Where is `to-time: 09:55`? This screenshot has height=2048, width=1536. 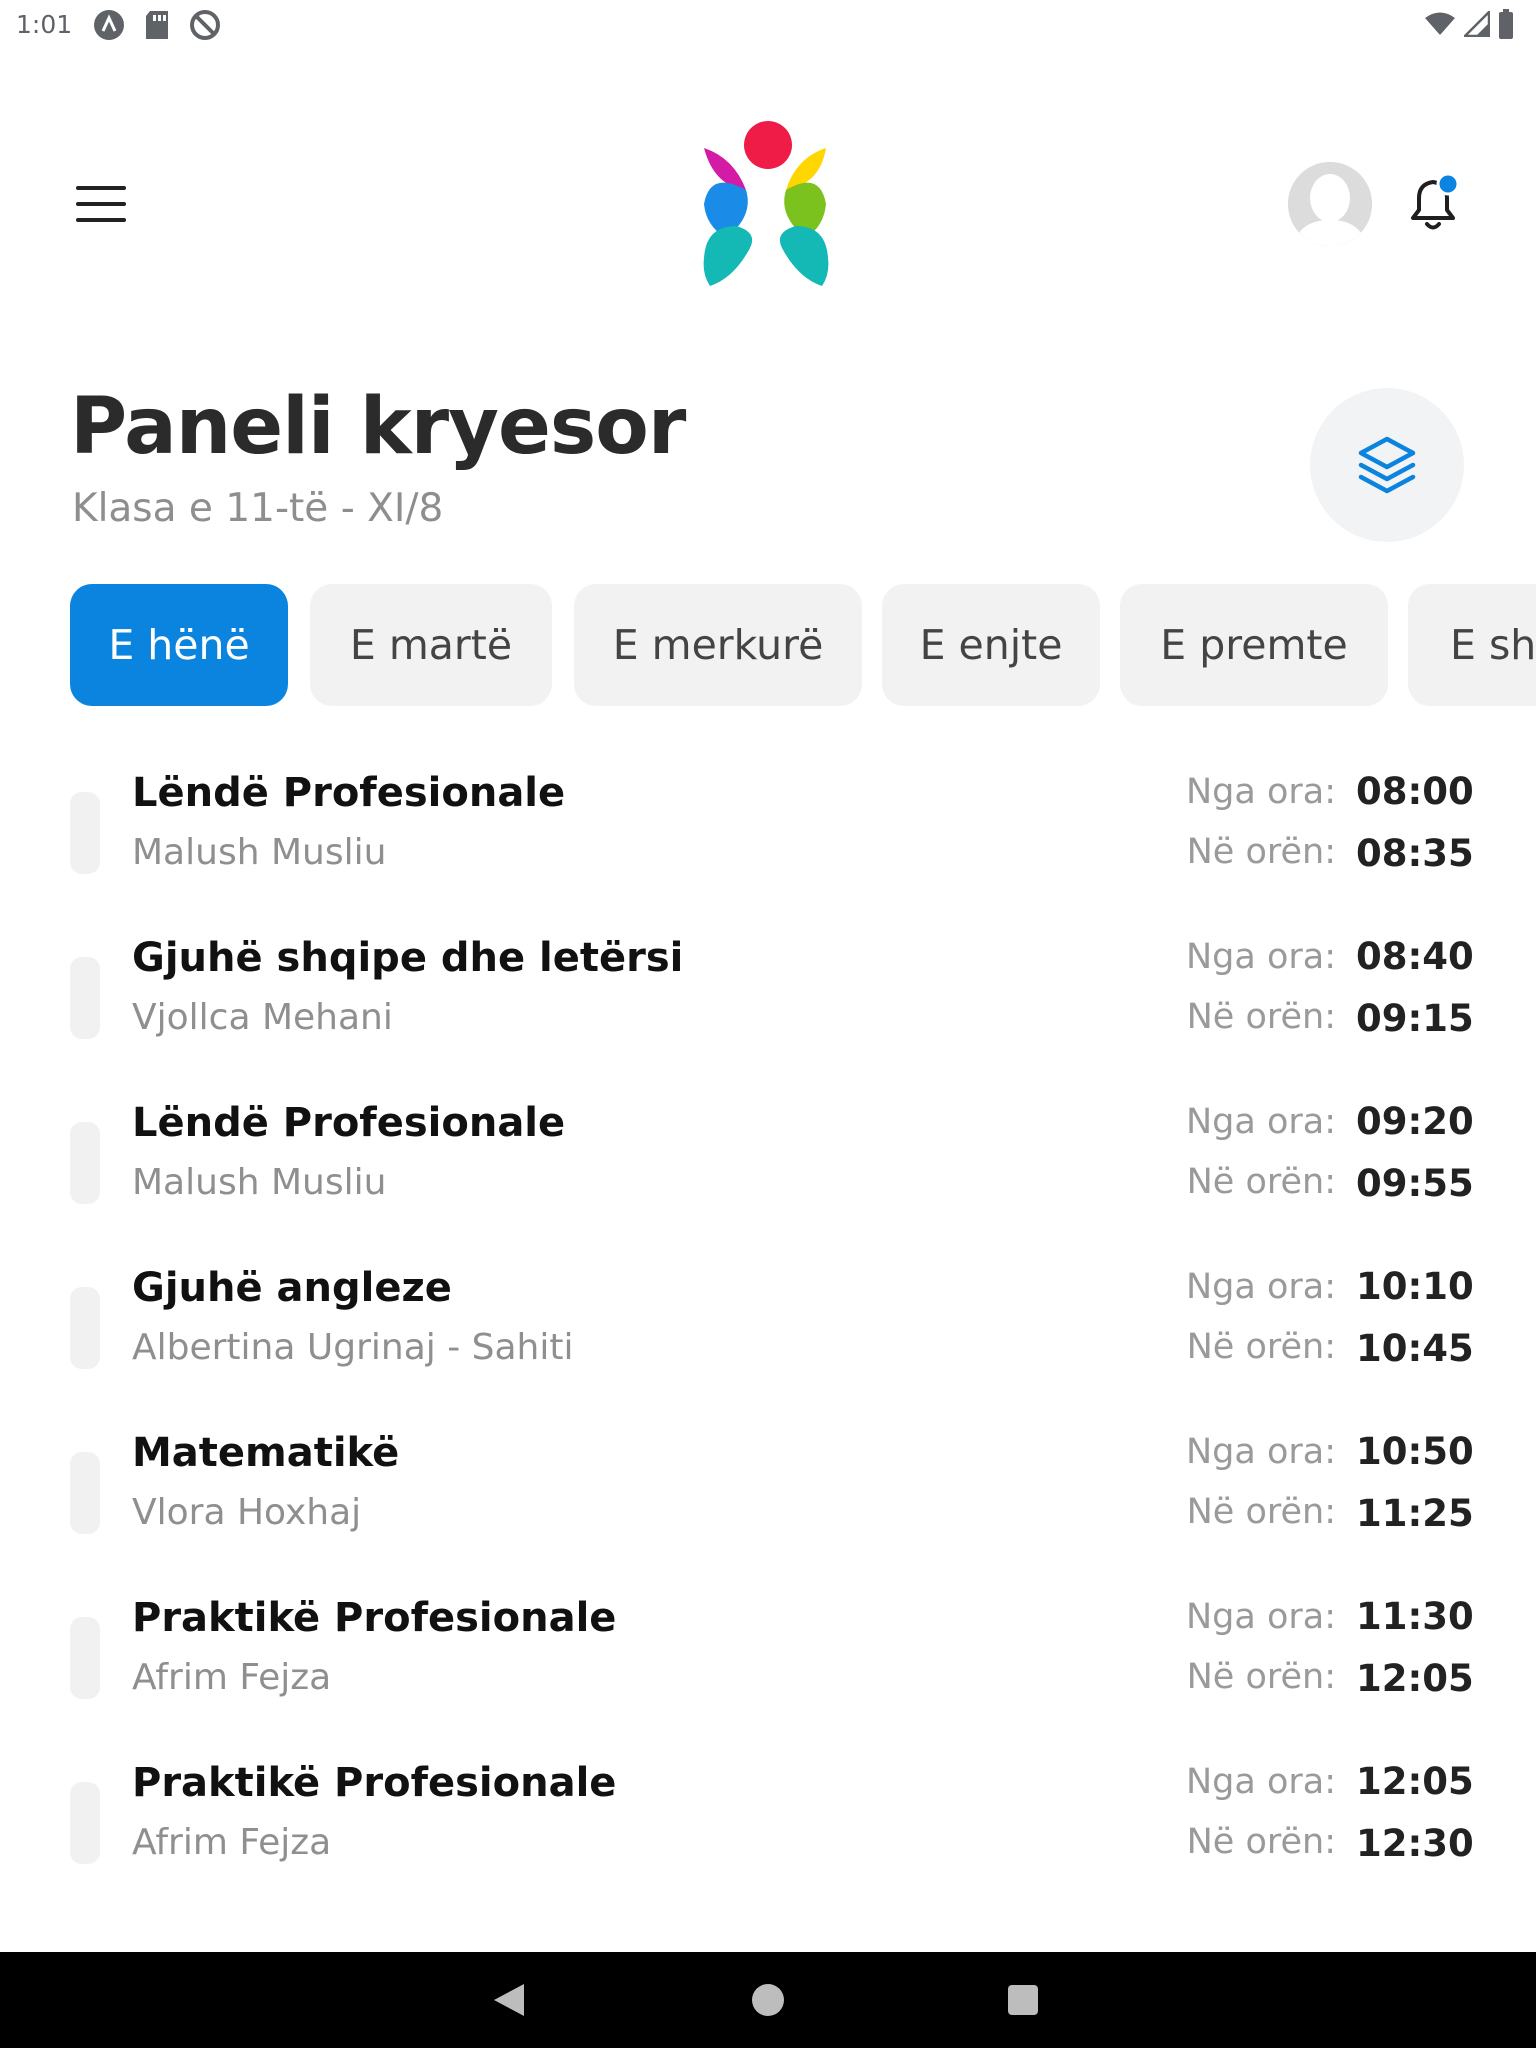 to-time: 09:55 is located at coordinates (1415, 1183).